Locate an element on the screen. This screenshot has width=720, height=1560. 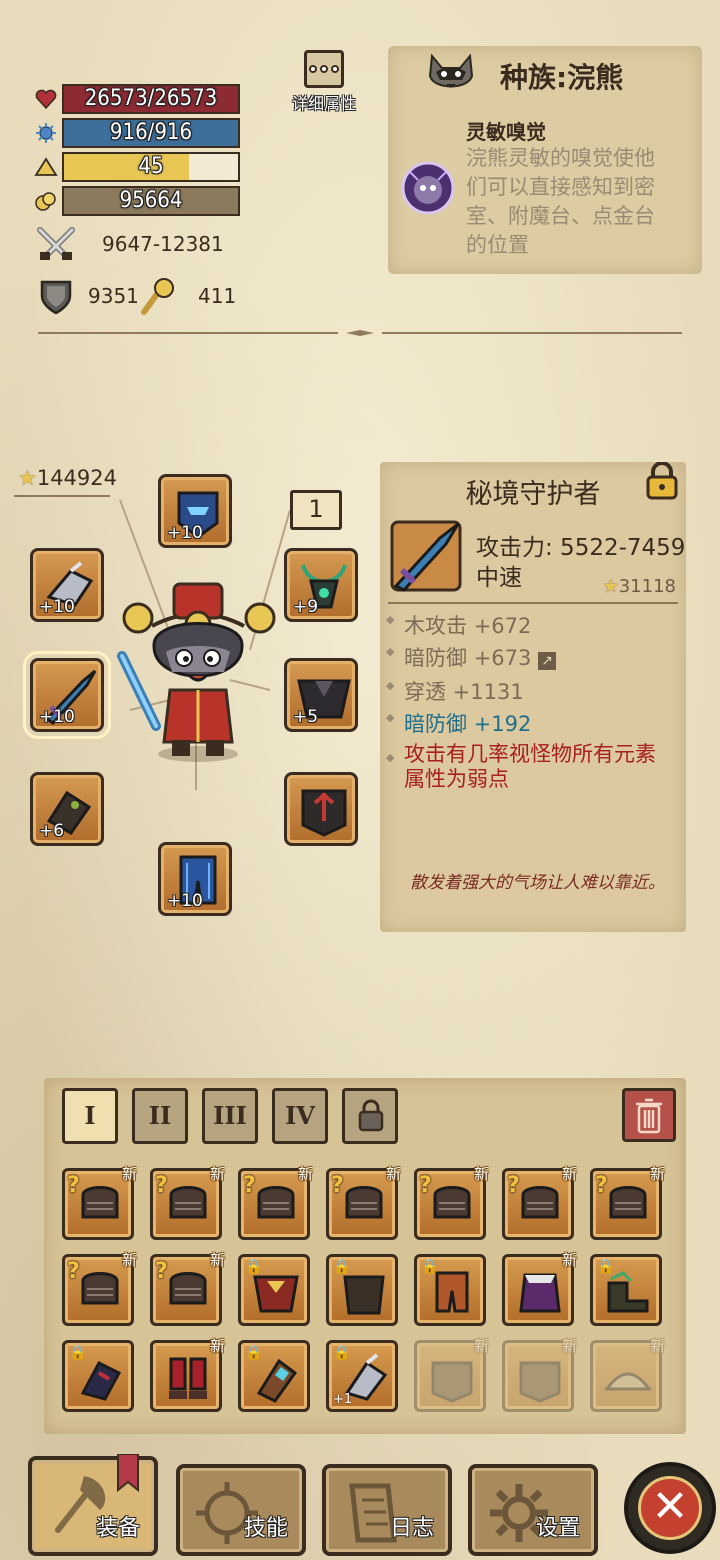
hp-value: 26573/26573 is located at coordinates (151, 98).